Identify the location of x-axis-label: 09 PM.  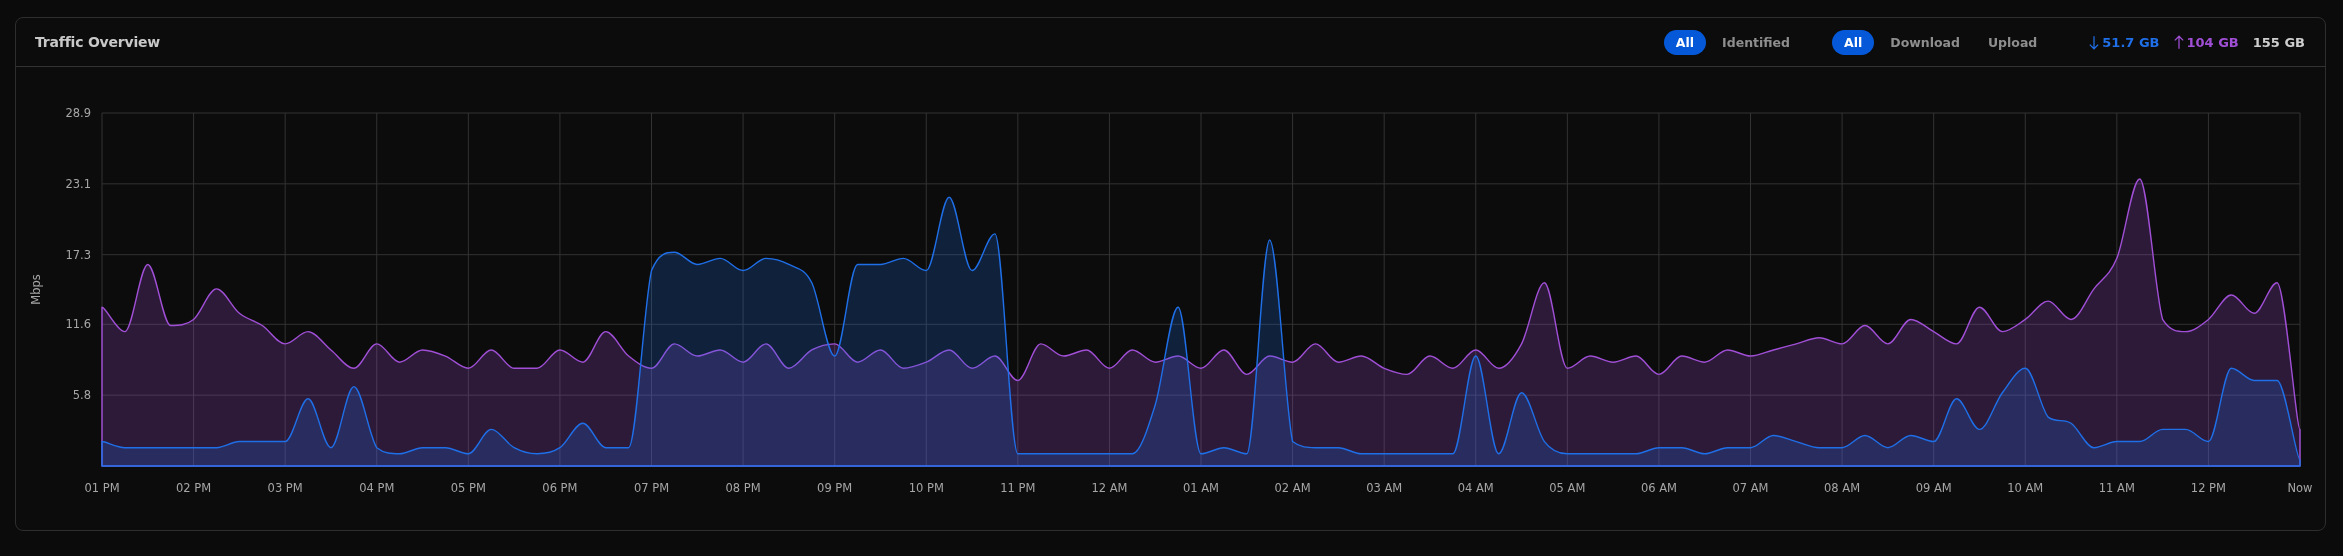
(835, 488).